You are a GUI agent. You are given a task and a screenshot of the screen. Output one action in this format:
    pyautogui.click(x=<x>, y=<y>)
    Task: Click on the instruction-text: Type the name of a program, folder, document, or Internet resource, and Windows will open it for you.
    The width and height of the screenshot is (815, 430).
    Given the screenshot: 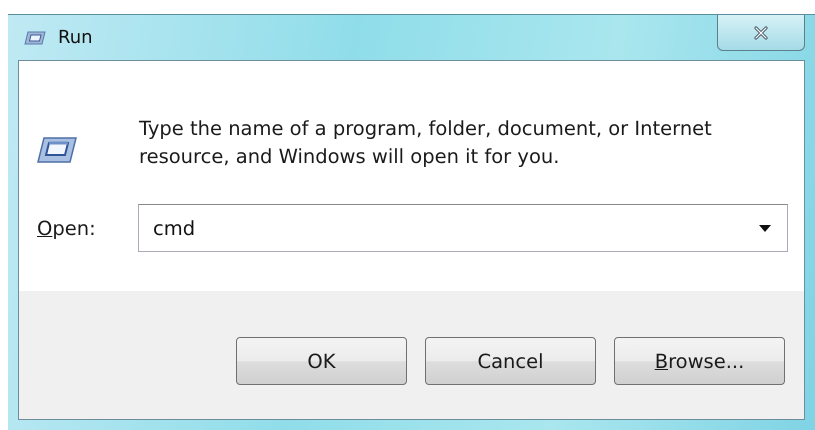 What is the action you would take?
    pyautogui.click(x=426, y=143)
    